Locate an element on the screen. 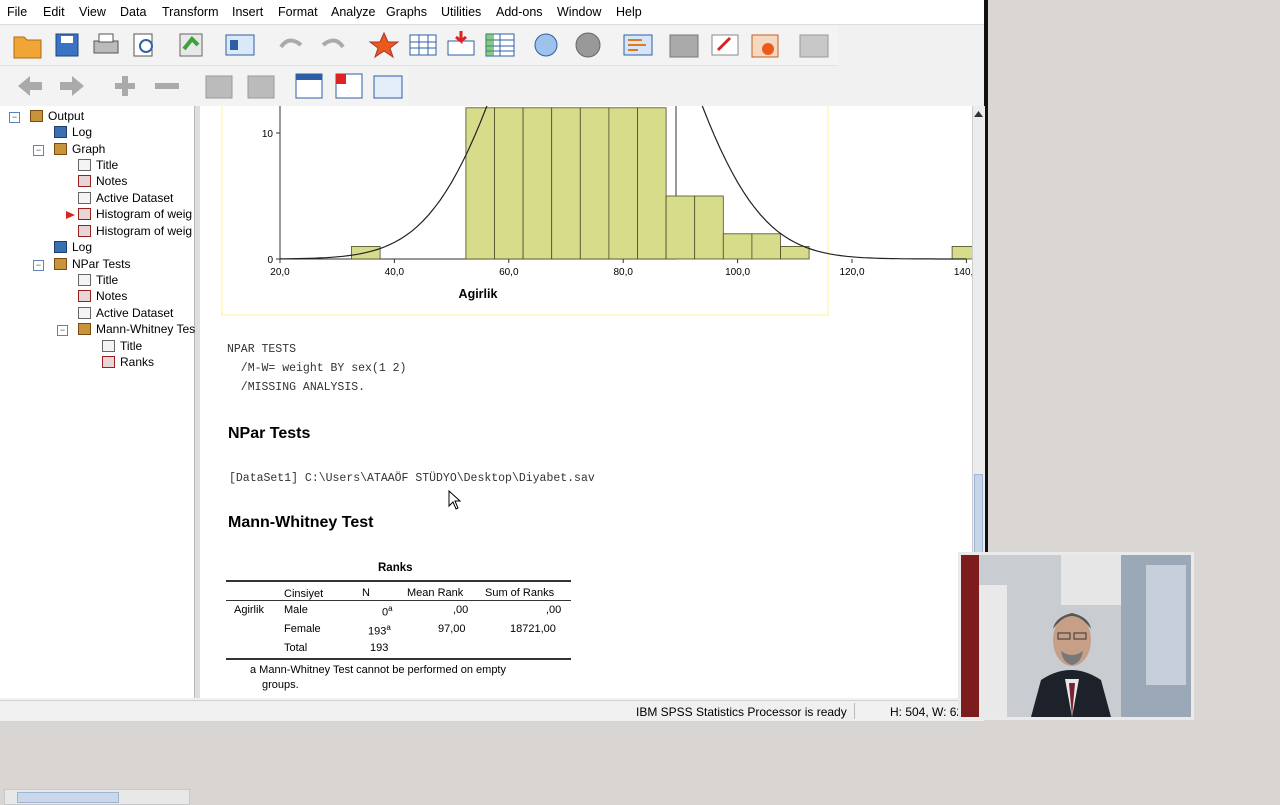  menu-window: Window is located at coordinates (579, 12).